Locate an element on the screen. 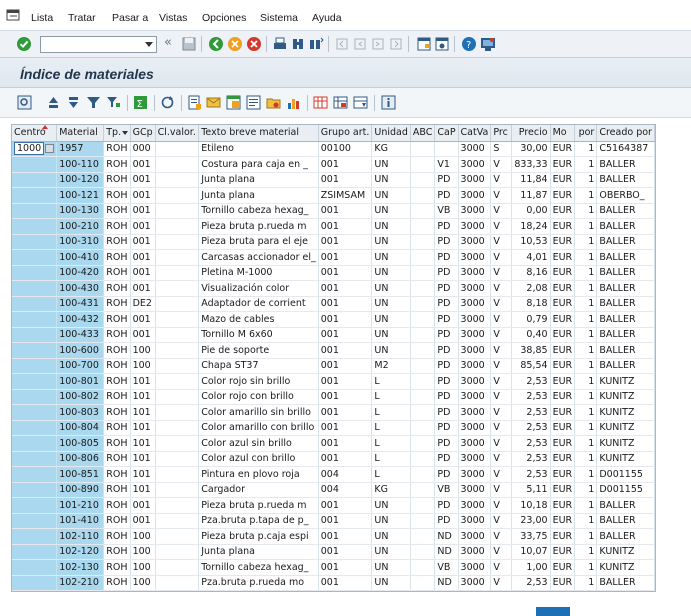 The width and height of the screenshot is (691, 616). table-cell: 100 is located at coordinates (143, 536).